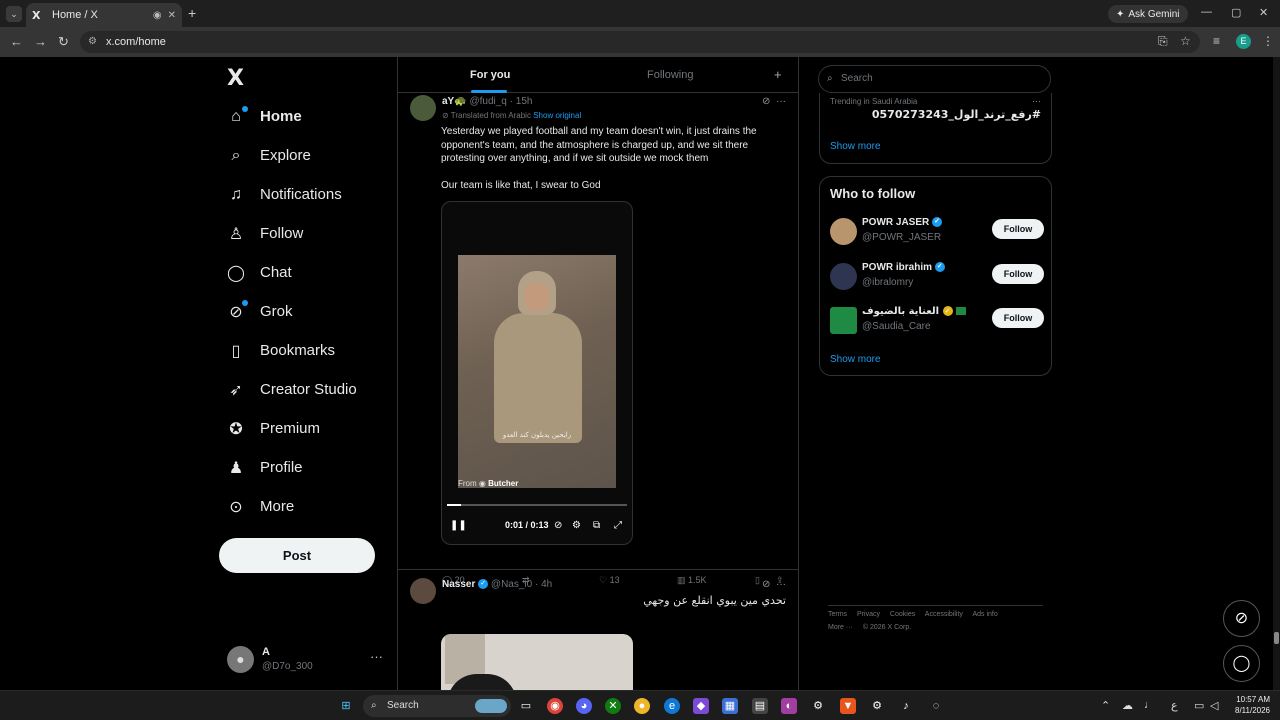 This screenshot has width=1280, height=720. I want to click on app-icon: ●, so click(642, 706).